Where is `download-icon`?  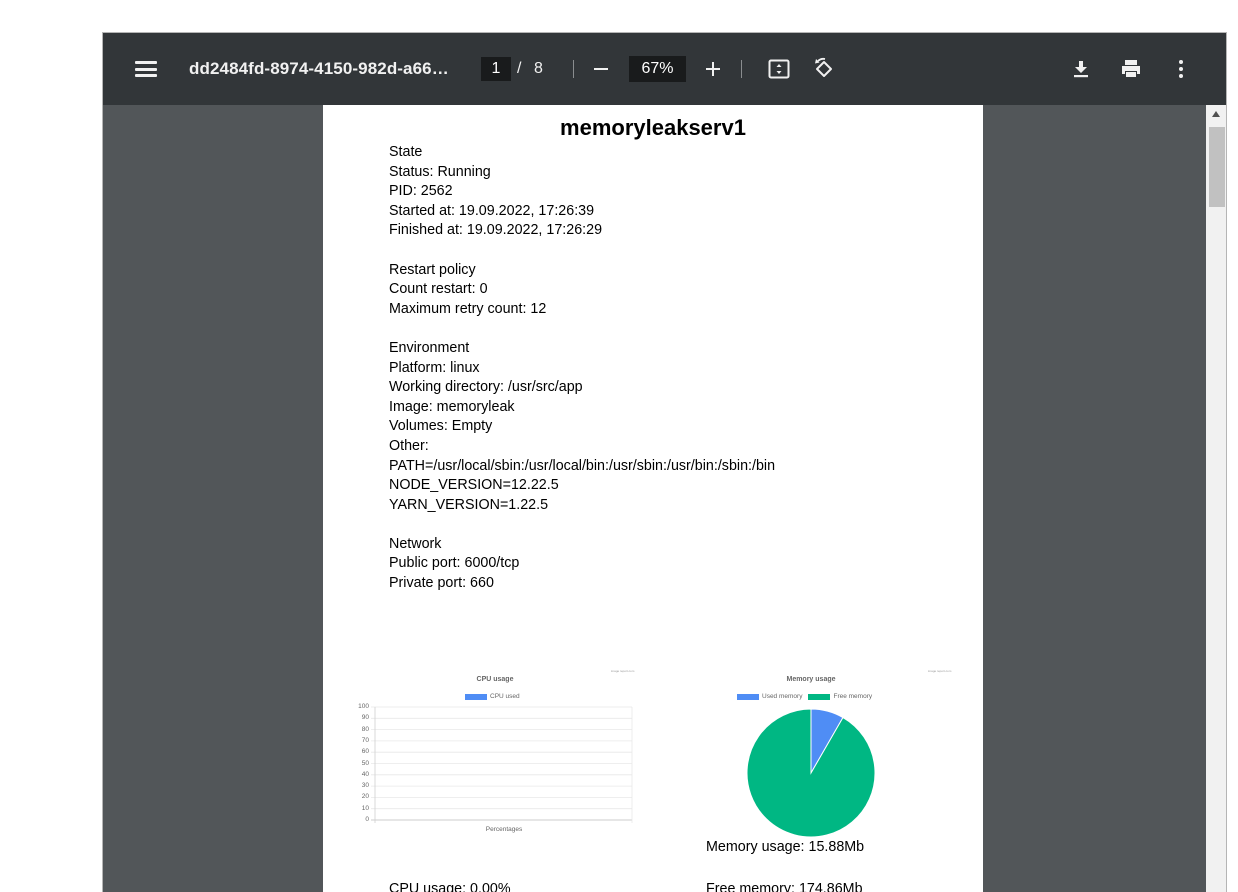 download-icon is located at coordinates (1081, 69).